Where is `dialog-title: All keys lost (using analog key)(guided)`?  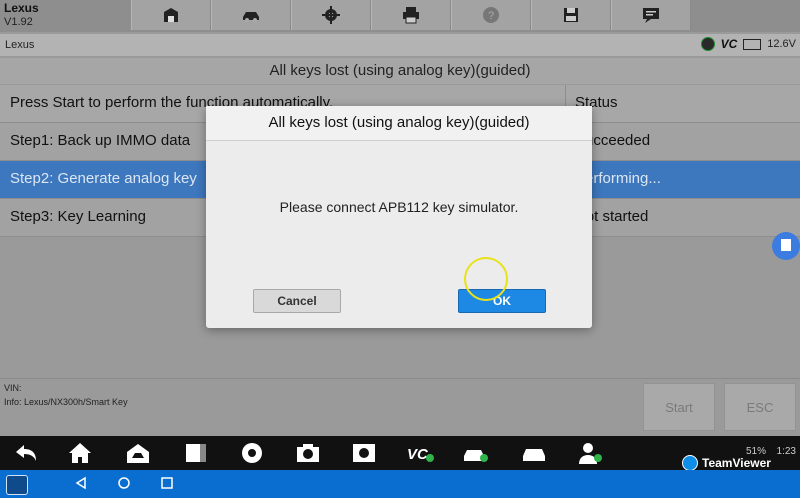 dialog-title: All keys lost (using analog key)(guided) is located at coordinates (399, 123).